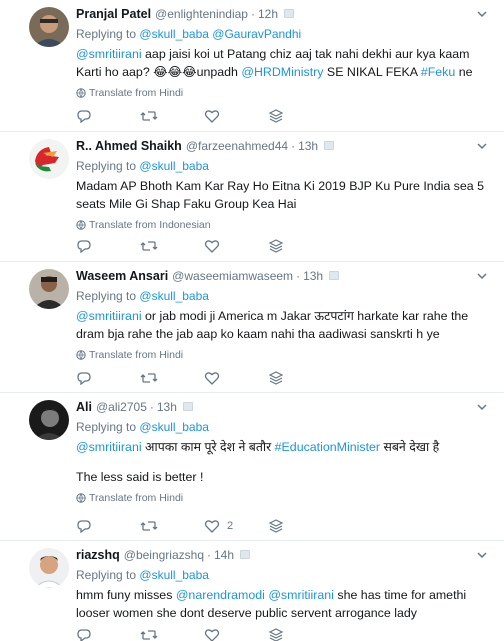 The height and width of the screenshot is (641, 504). Describe the element at coordinates (129, 146) in the screenshot. I see `display-name: R.. Ahmed Shaikh` at that location.